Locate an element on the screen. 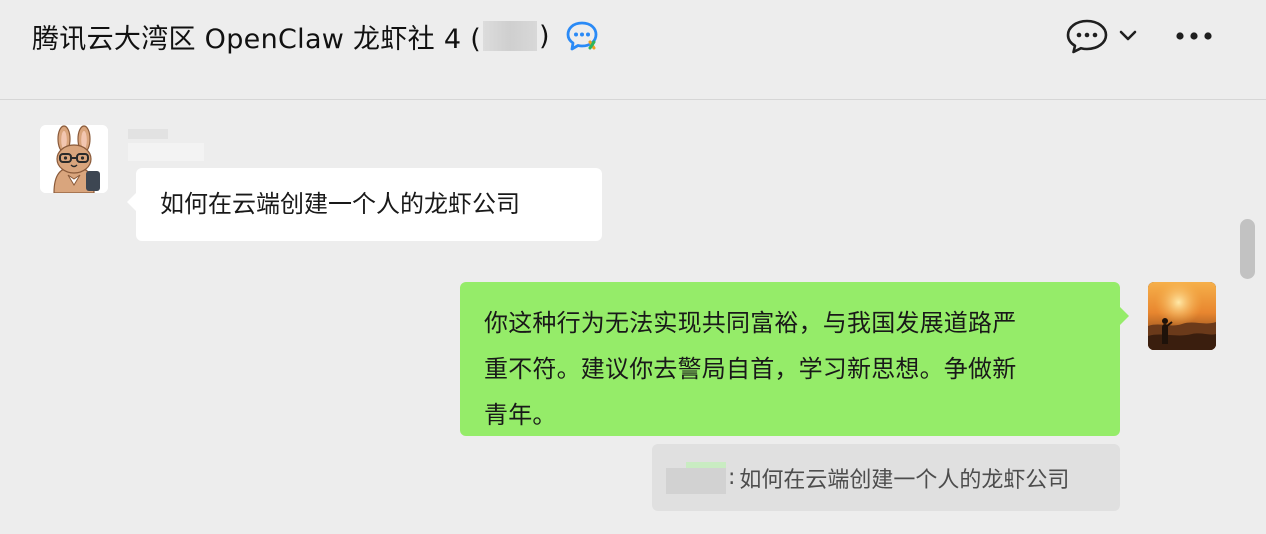  chat-title-close-paren: ) is located at coordinates (544, 36).